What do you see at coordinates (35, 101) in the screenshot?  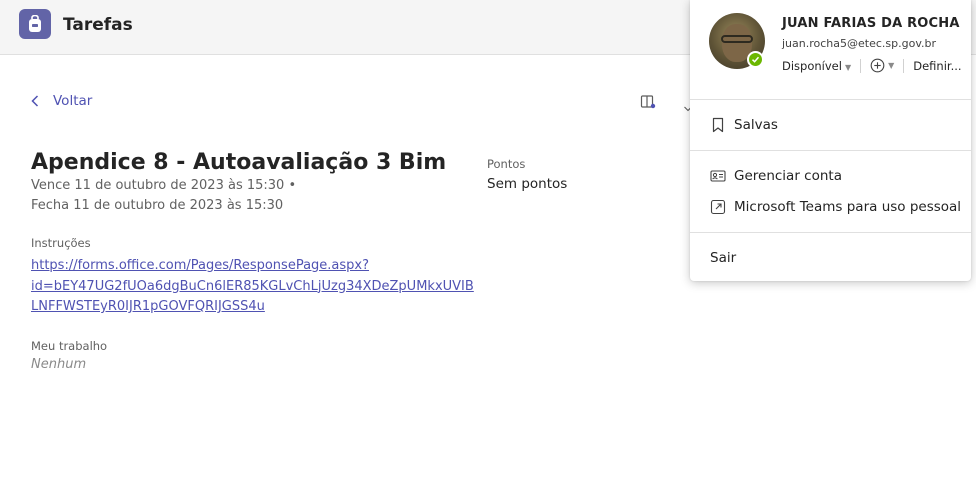 I see `chevron-left-icon` at bounding box center [35, 101].